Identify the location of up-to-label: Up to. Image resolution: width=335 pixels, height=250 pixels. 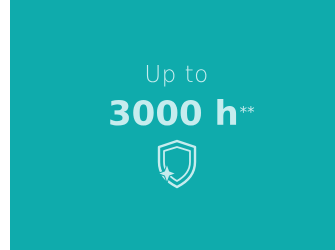
(176, 75).